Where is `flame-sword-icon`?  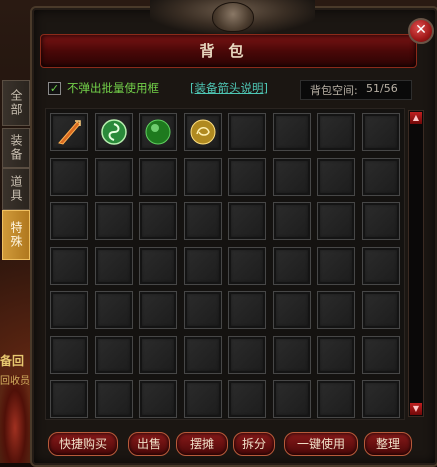
flame-sword-icon is located at coordinates (69, 132).